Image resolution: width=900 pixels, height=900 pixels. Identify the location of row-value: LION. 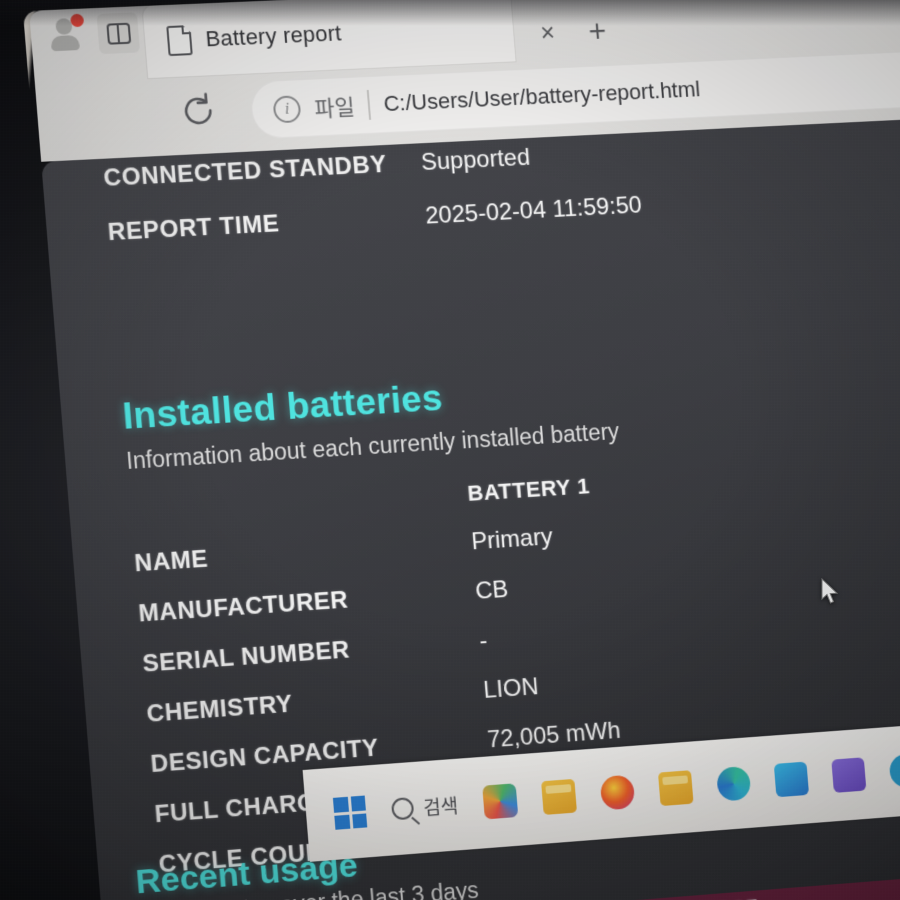
(511, 688).